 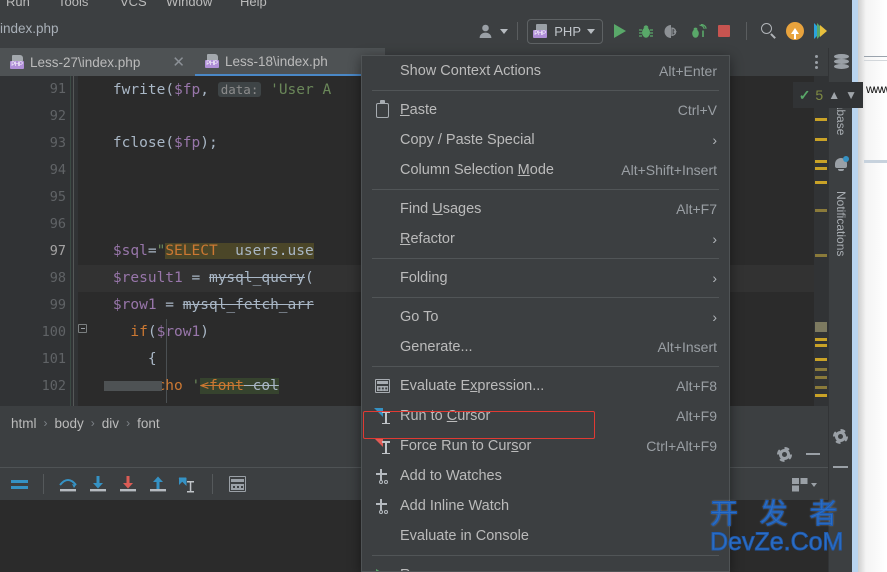 I want to click on menu-item-vcs: VCS, so click(x=133, y=4).